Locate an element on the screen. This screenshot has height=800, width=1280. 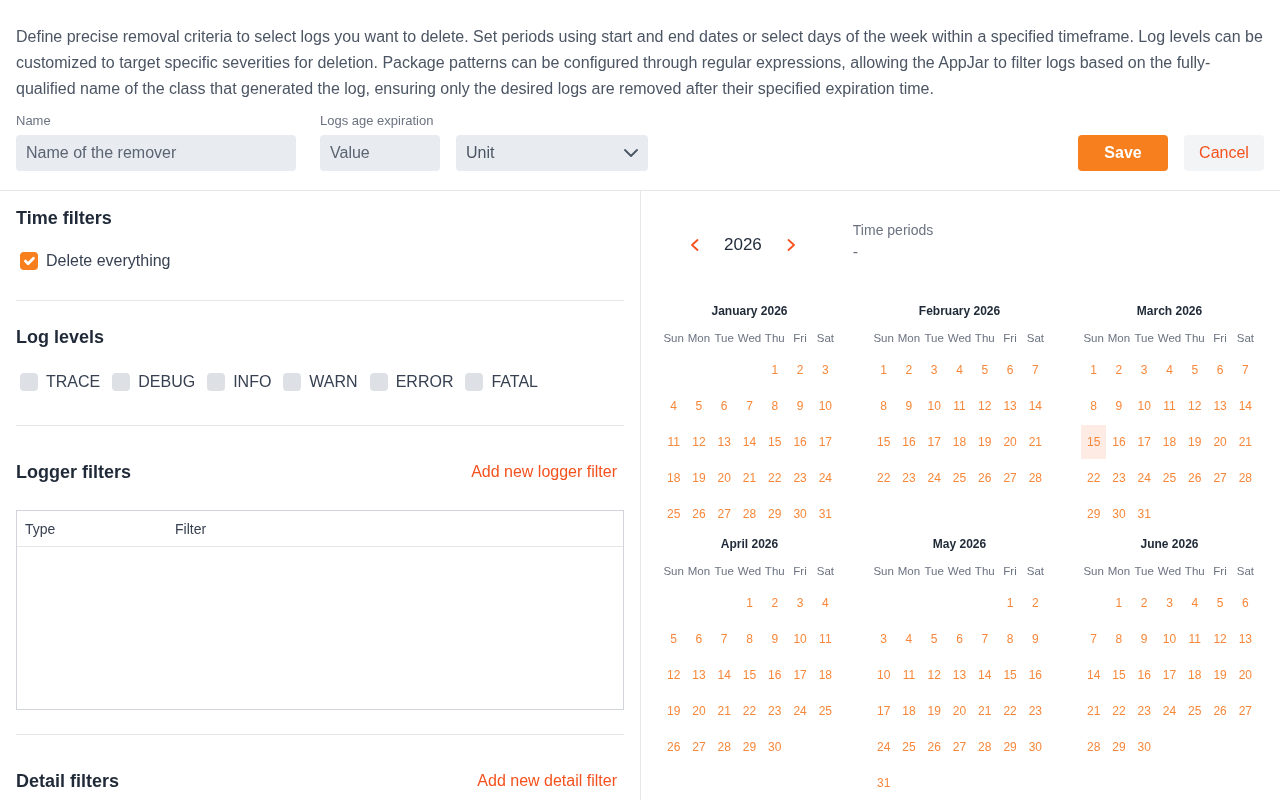
chevron-right-icon is located at coordinates (791, 245).